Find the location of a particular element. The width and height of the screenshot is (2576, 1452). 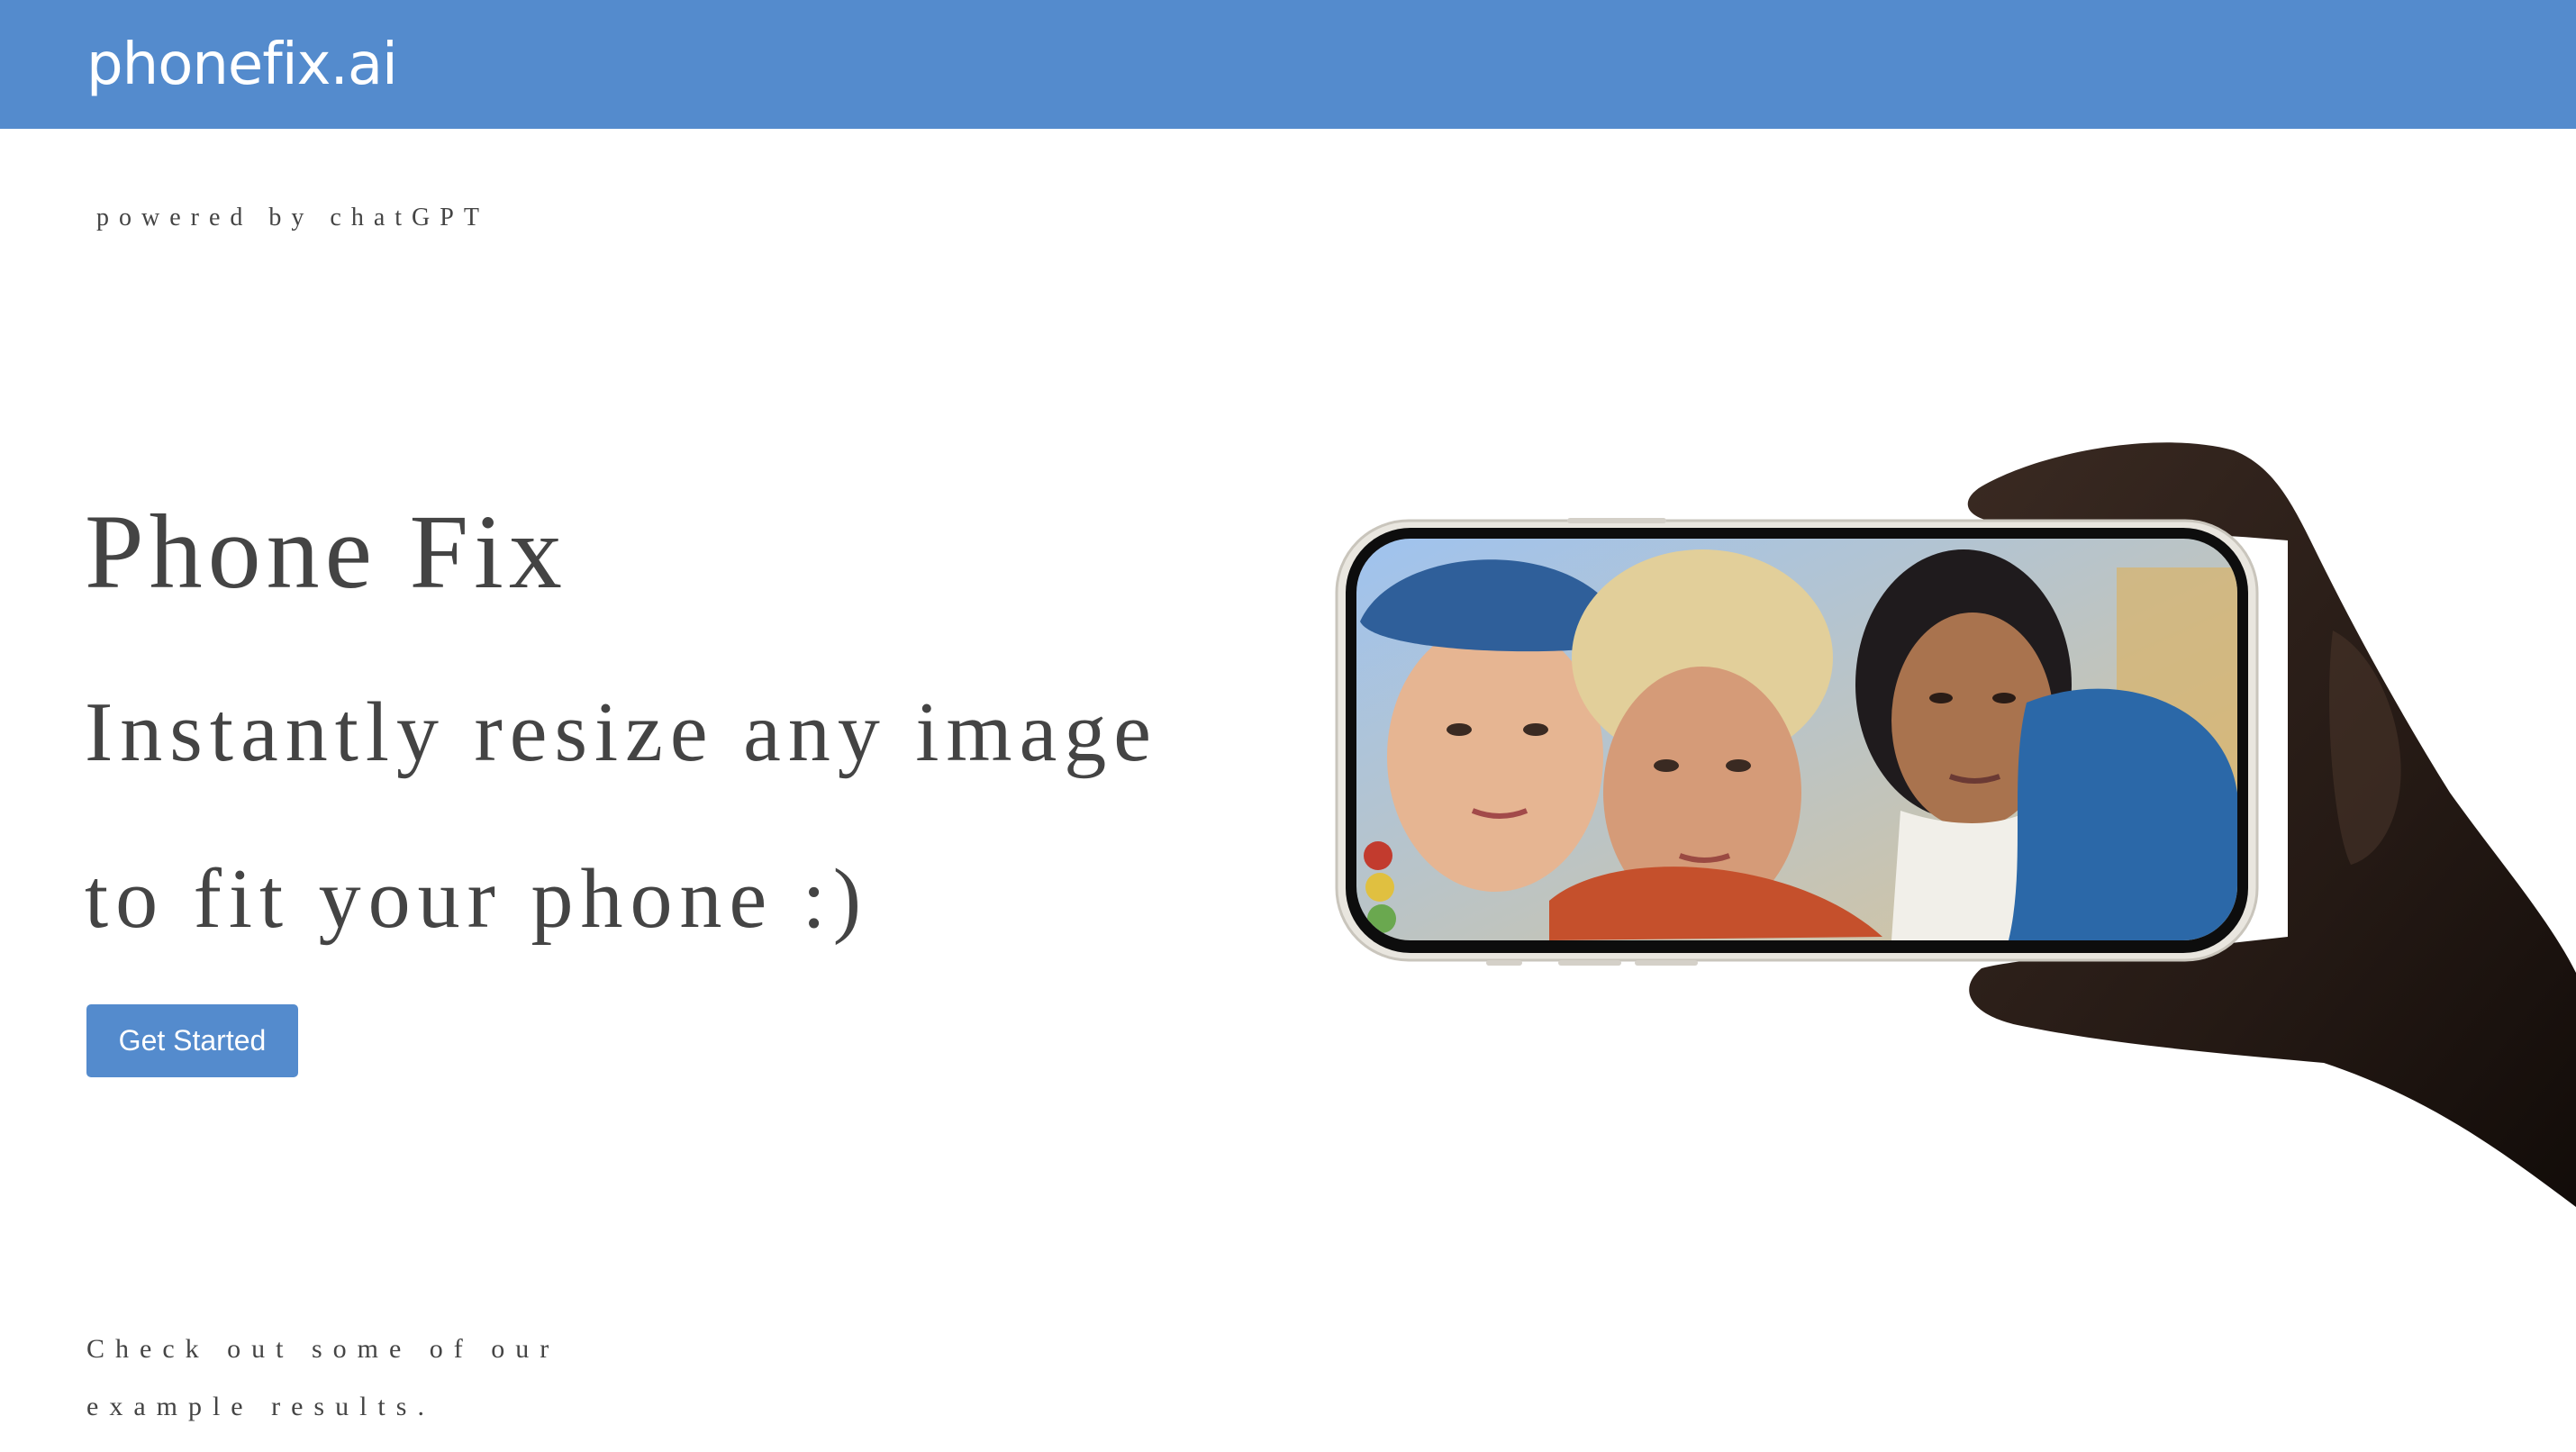

selfie-photo is located at coordinates (1797, 739).